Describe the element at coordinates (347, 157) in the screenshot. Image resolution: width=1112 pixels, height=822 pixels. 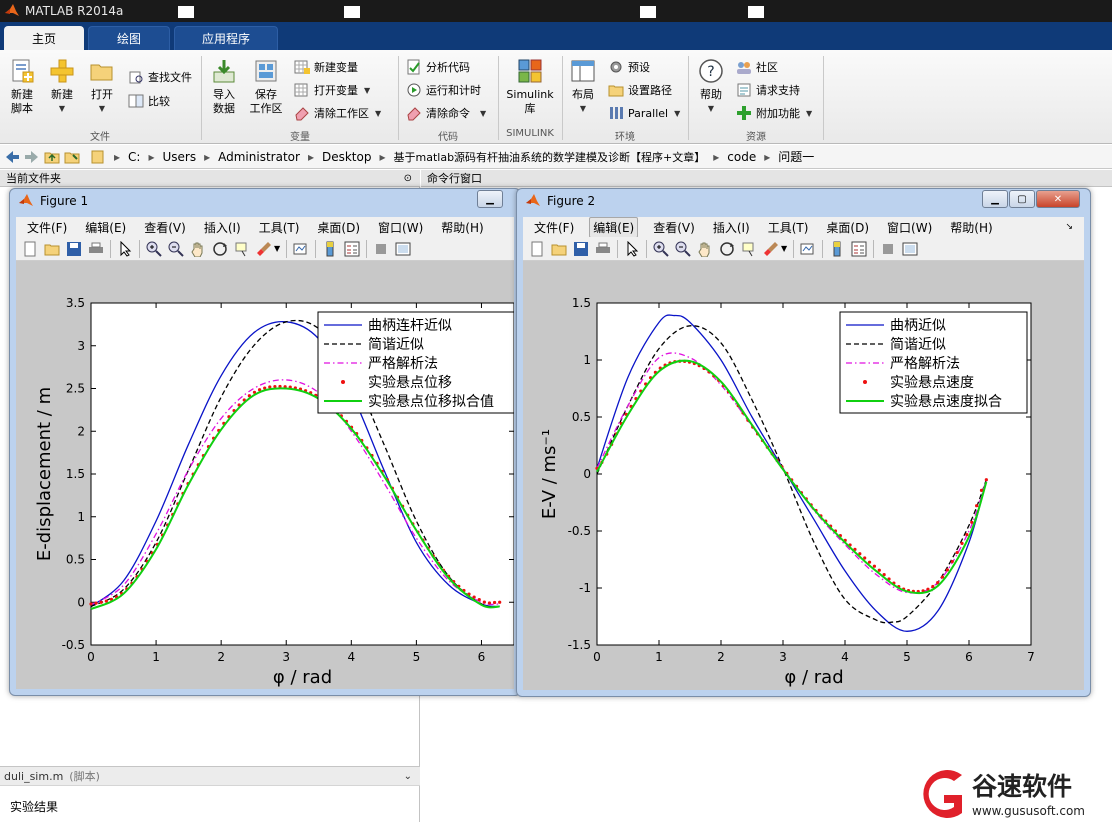
I see `breadcrumb-item: Desktop` at that location.